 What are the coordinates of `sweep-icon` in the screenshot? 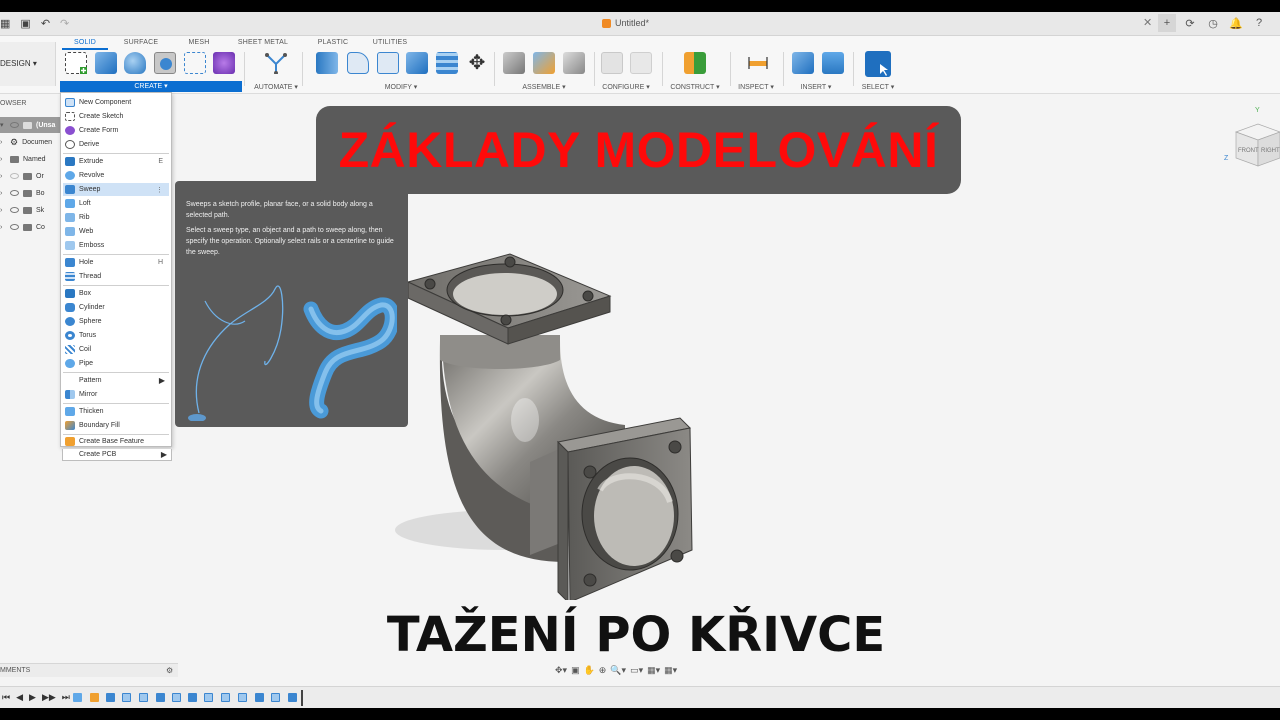 It's located at (165, 63).